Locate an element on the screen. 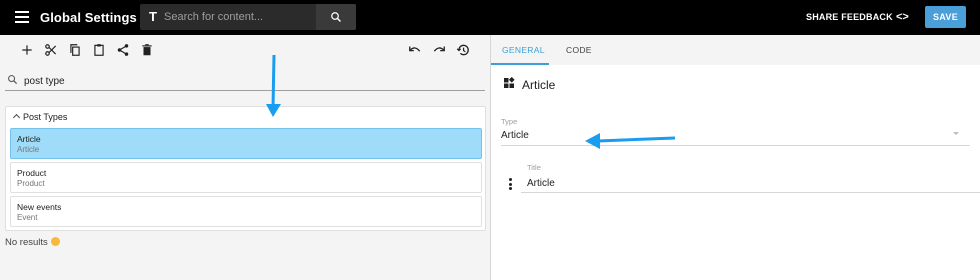  no-results-label: No results is located at coordinates (26, 242).